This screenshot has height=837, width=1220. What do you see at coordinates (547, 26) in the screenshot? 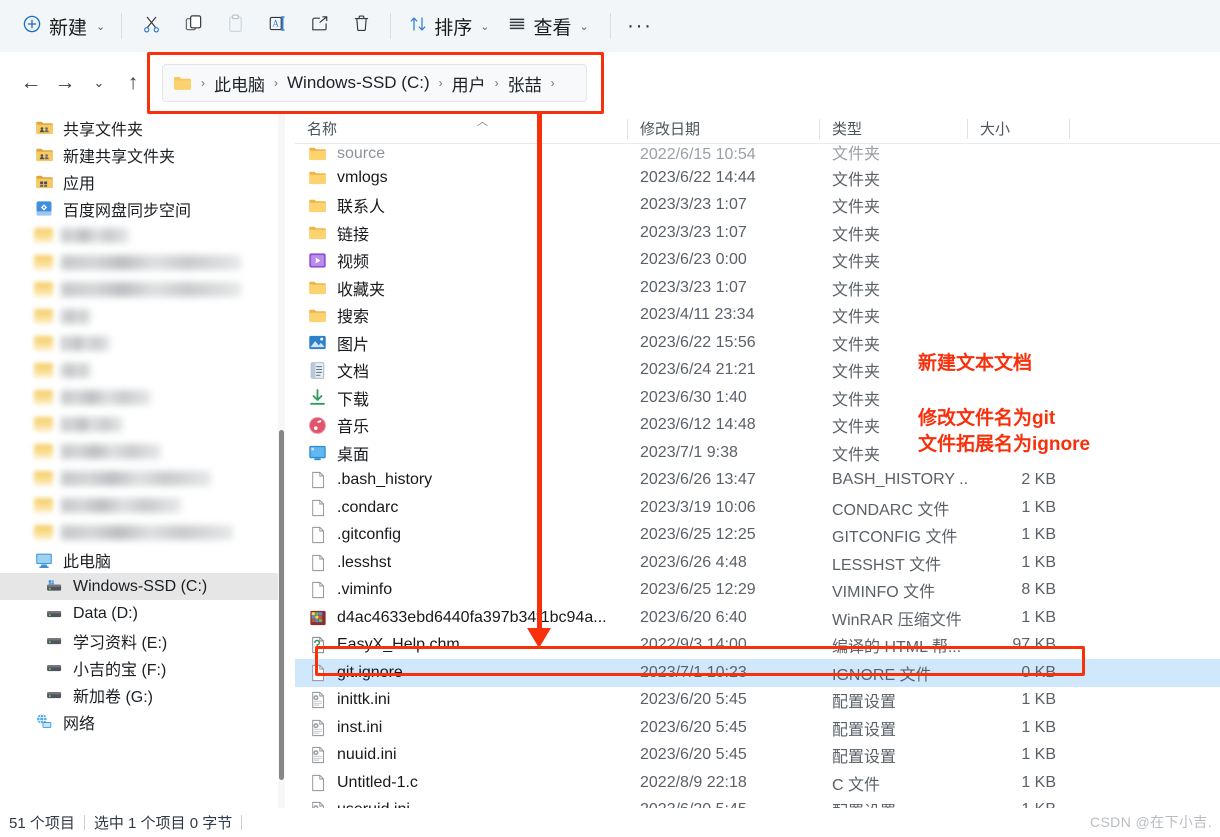
I see `view-button: 查看 ⌄` at bounding box center [547, 26].